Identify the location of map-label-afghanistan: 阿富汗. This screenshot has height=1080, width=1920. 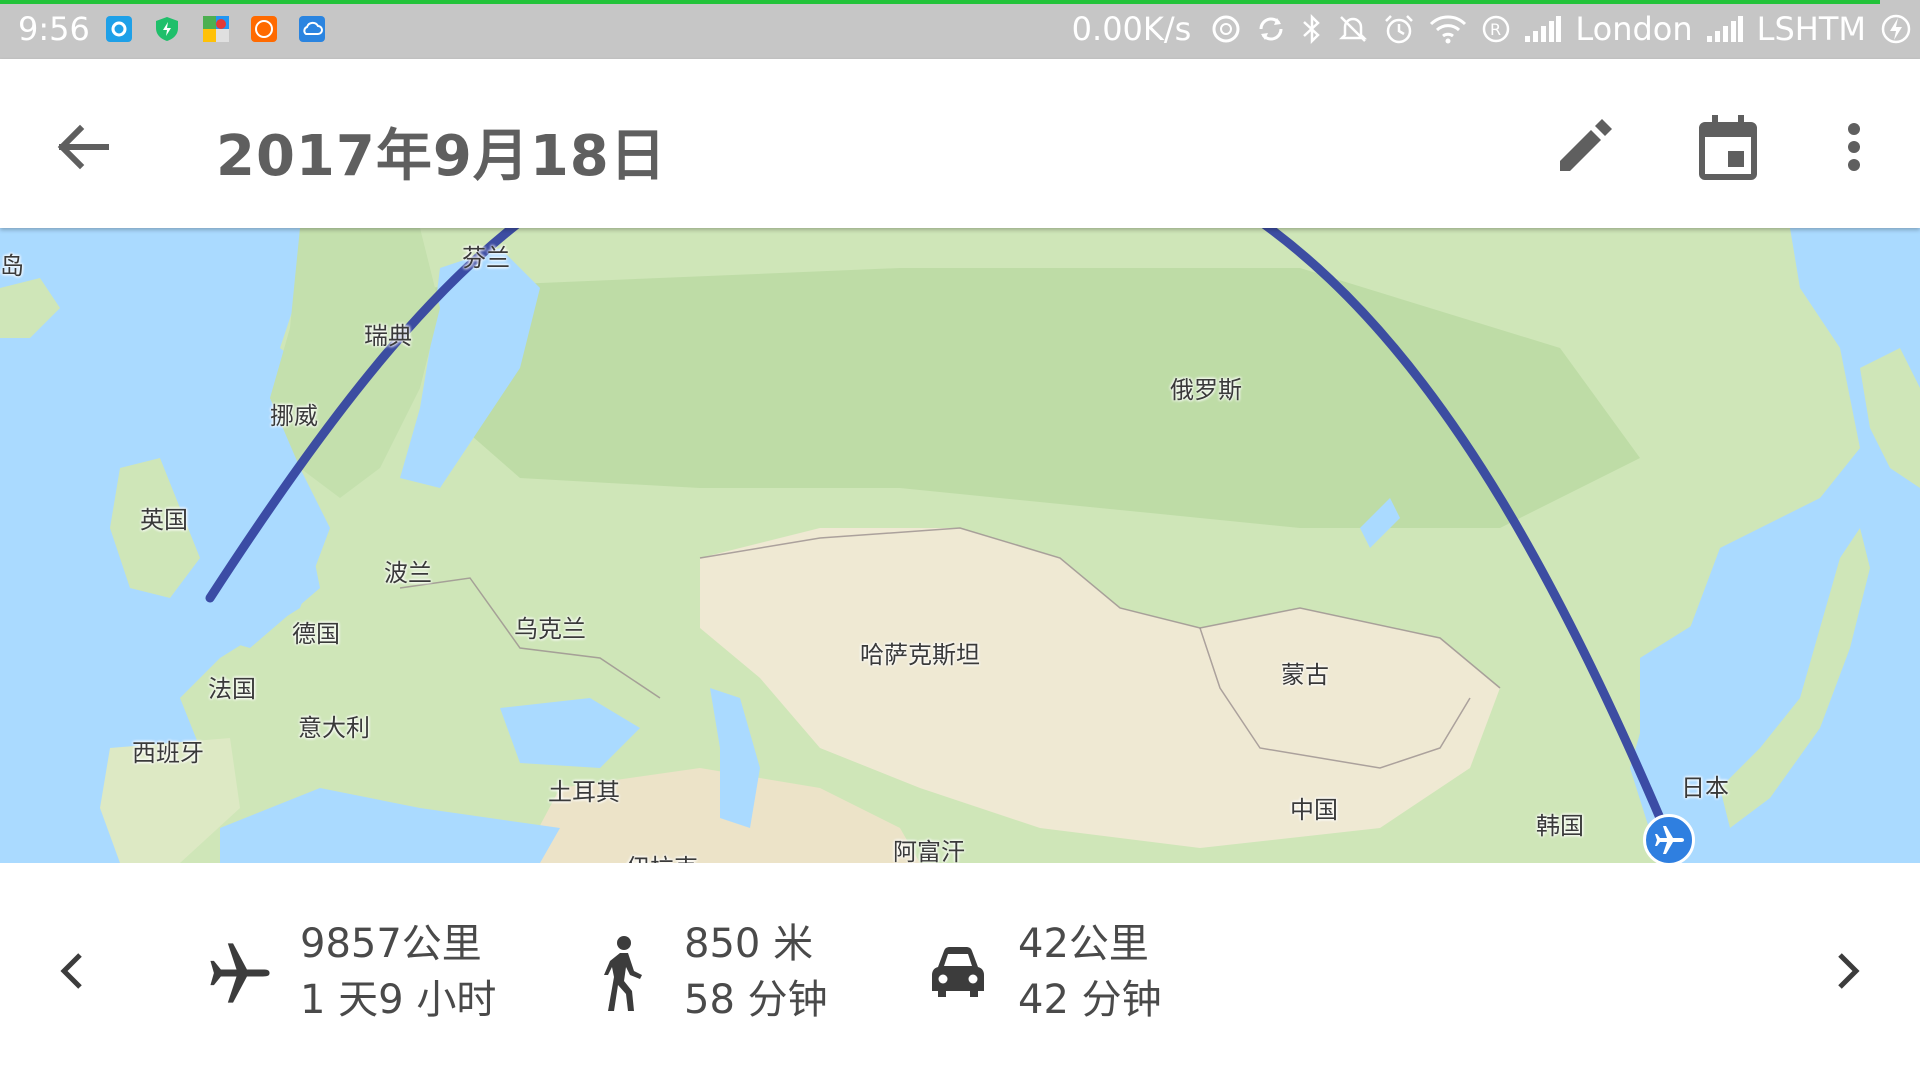
(929, 850).